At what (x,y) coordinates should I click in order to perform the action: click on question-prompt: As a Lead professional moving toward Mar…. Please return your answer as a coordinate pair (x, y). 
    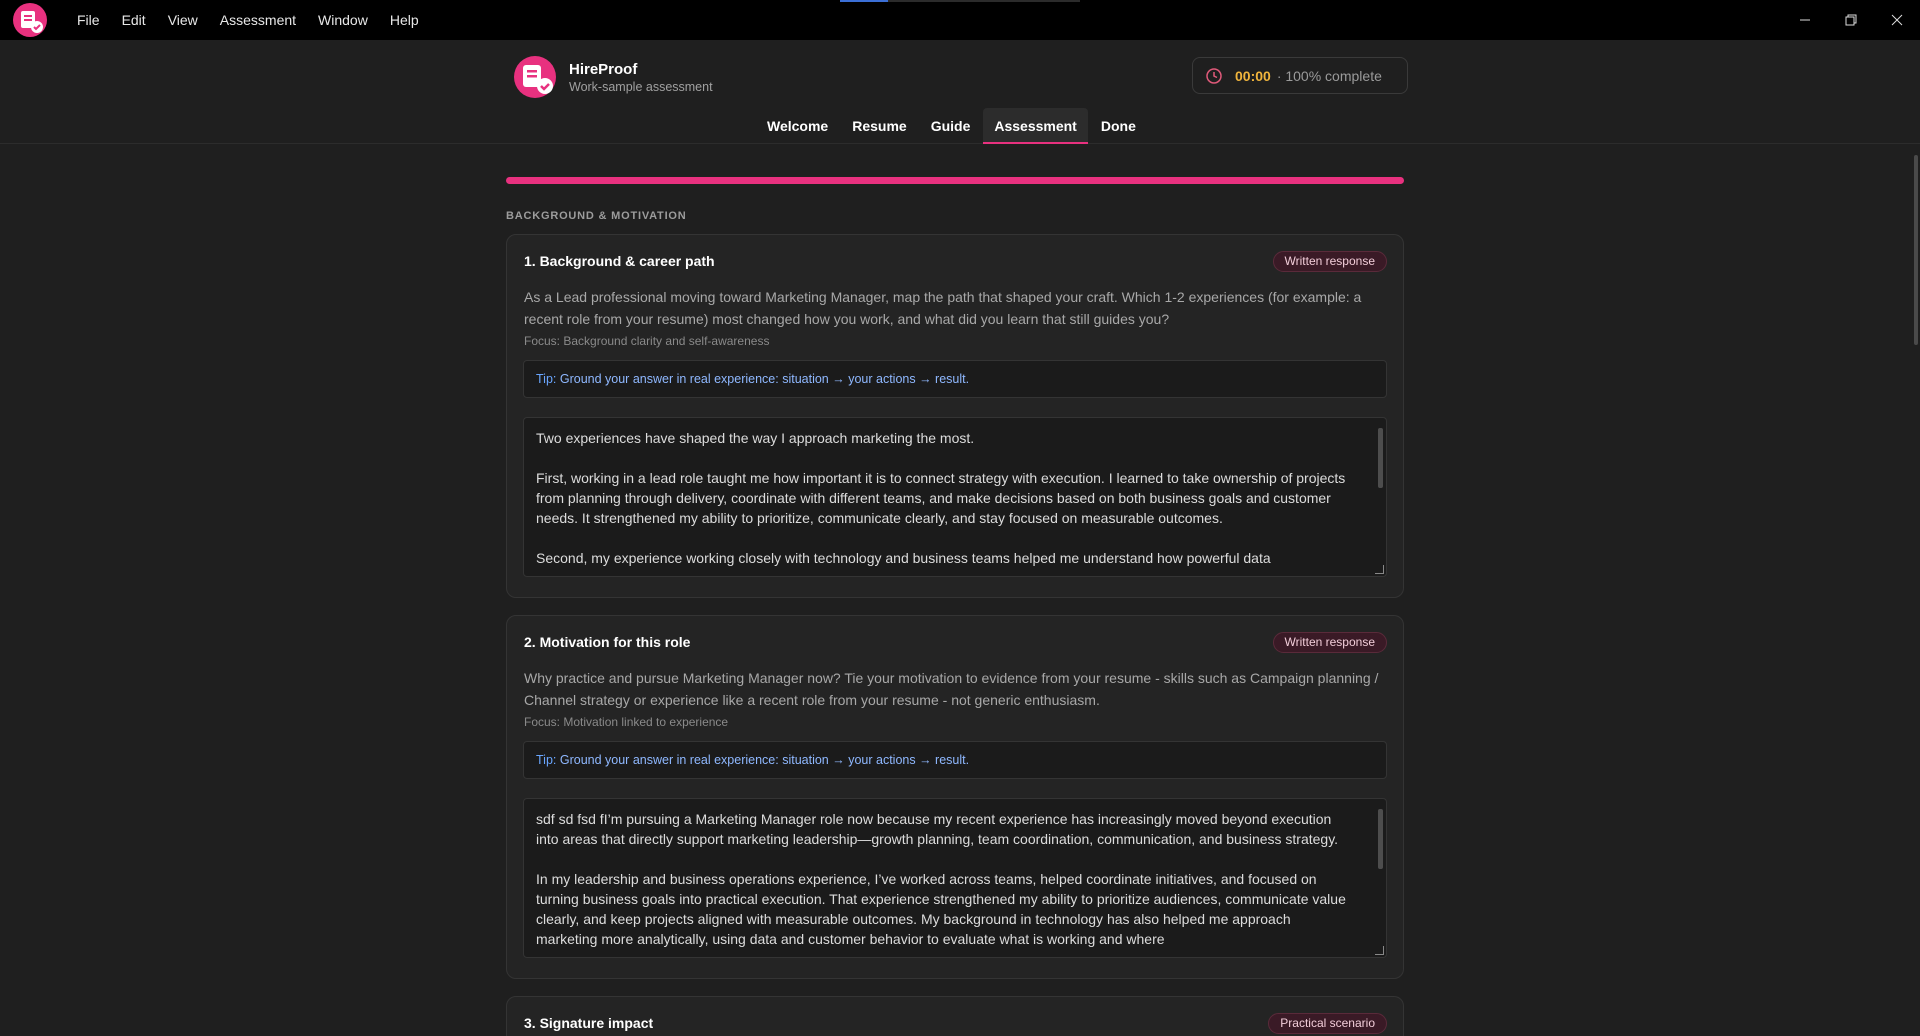
    Looking at the image, I should click on (943, 308).